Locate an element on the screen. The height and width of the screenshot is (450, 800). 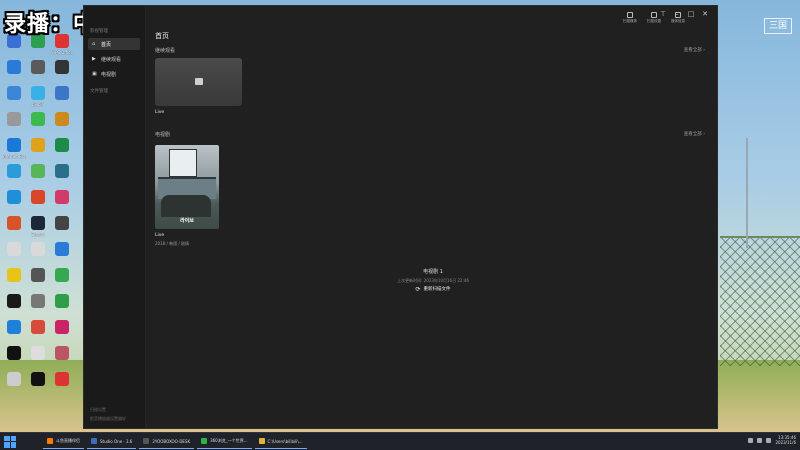
see-all-tv-link: 查看全部 › is located at coordinates (694, 134).